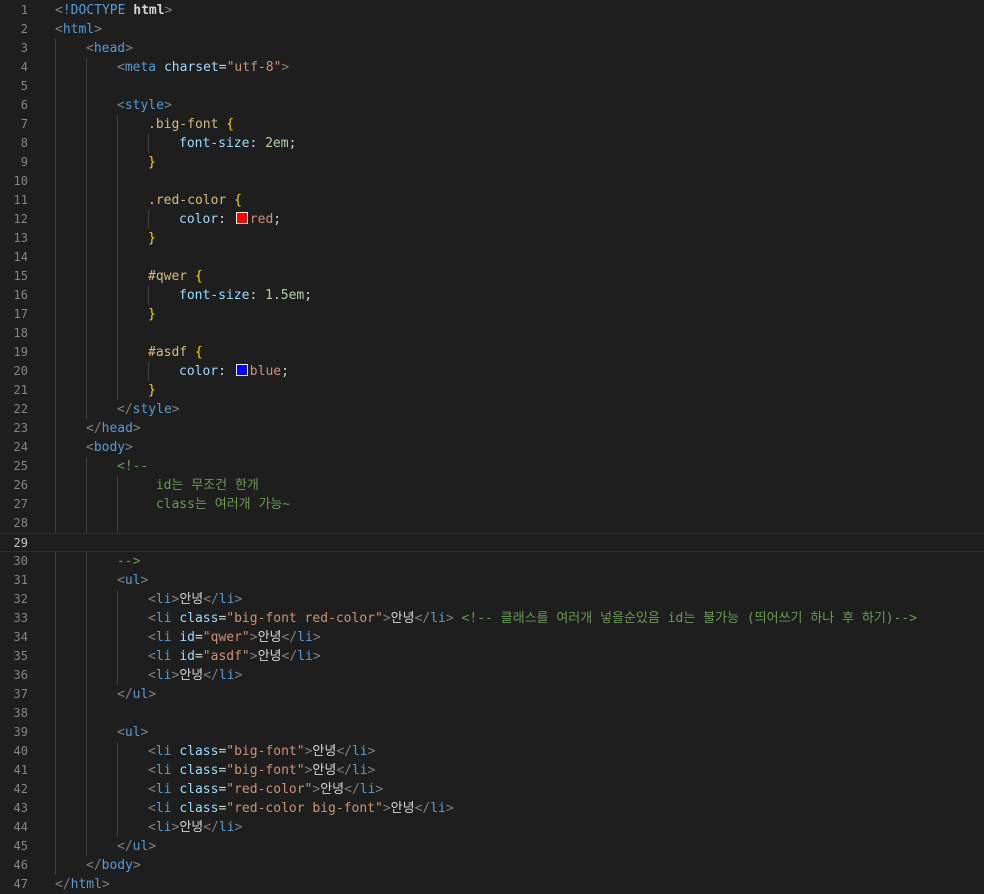 The height and width of the screenshot is (894, 984). I want to click on code-line: 32 <li>안녕</li>, so click(492, 599).